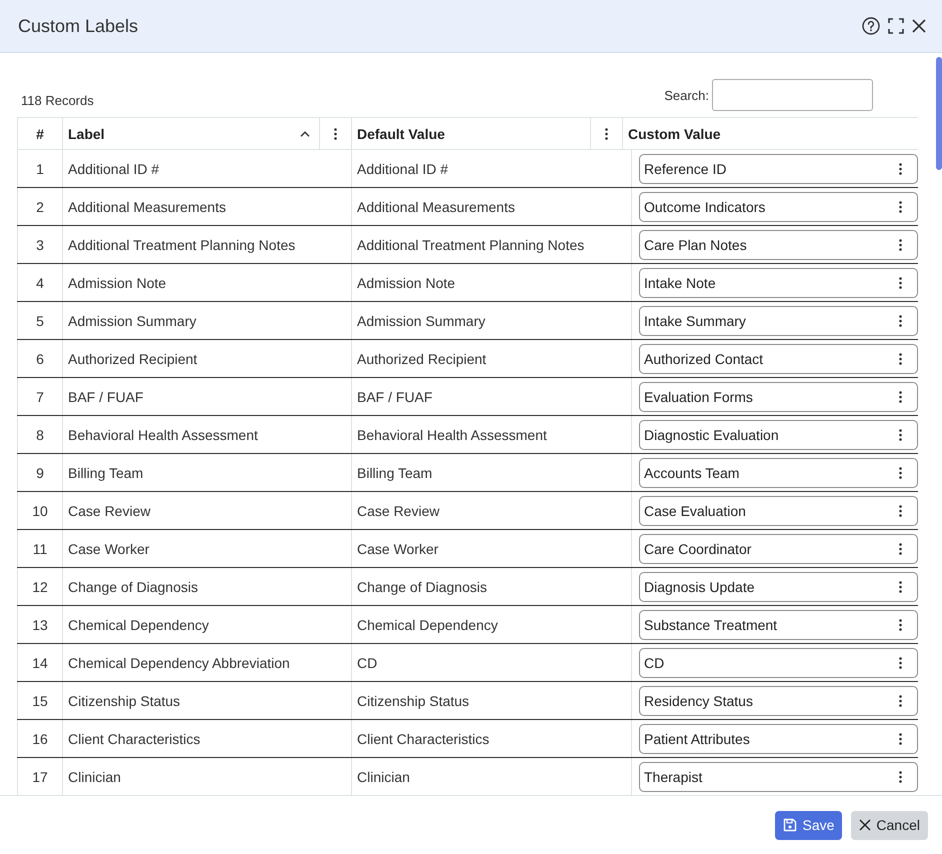  I want to click on search-label: Search:, so click(686, 95).